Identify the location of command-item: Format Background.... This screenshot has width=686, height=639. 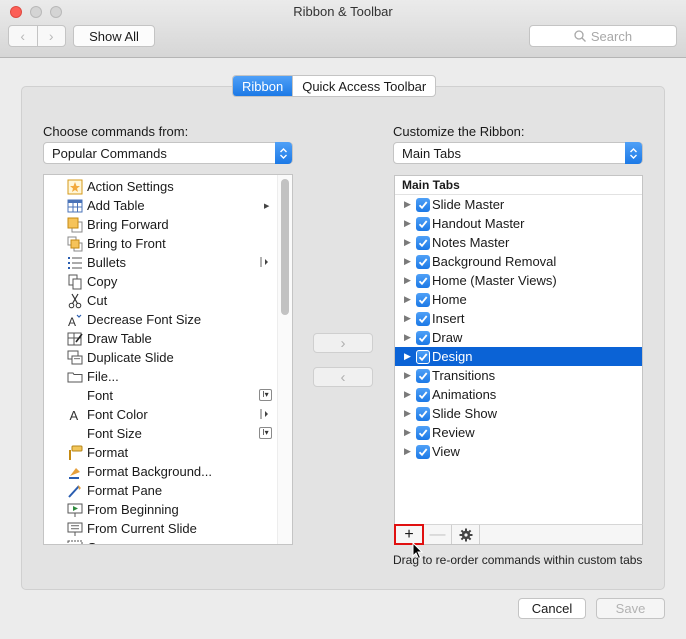
(161, 471).